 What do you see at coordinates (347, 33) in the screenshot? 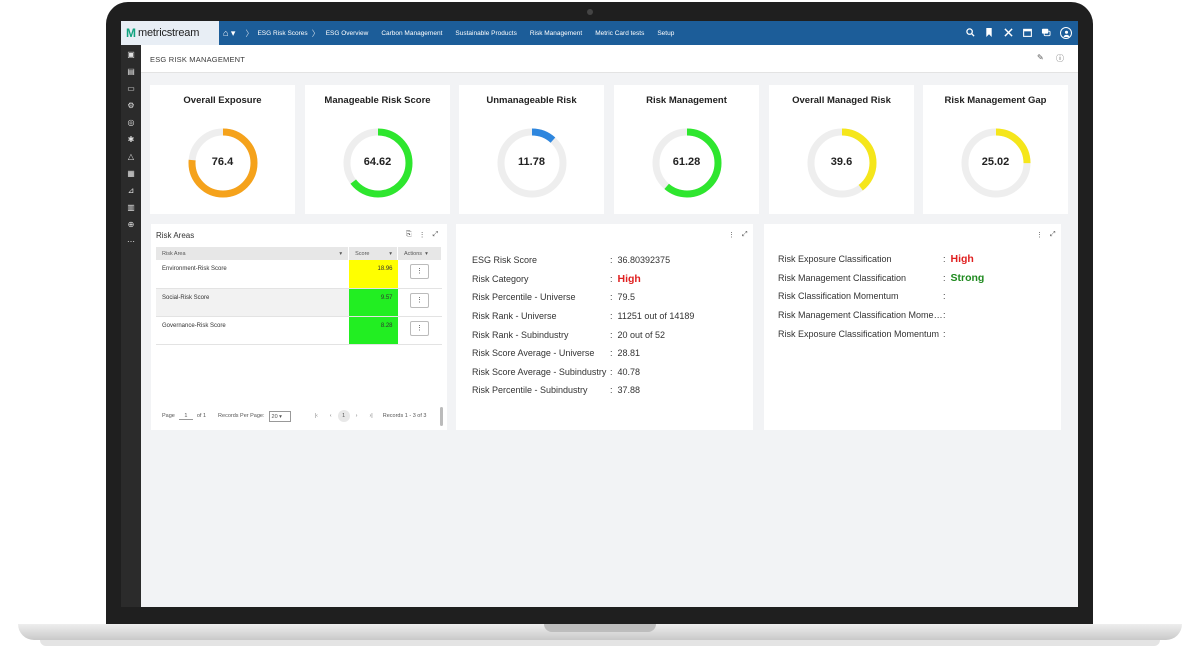
I see `nav-esg-overview: ESG Overview` at bounding box center [347, 33].